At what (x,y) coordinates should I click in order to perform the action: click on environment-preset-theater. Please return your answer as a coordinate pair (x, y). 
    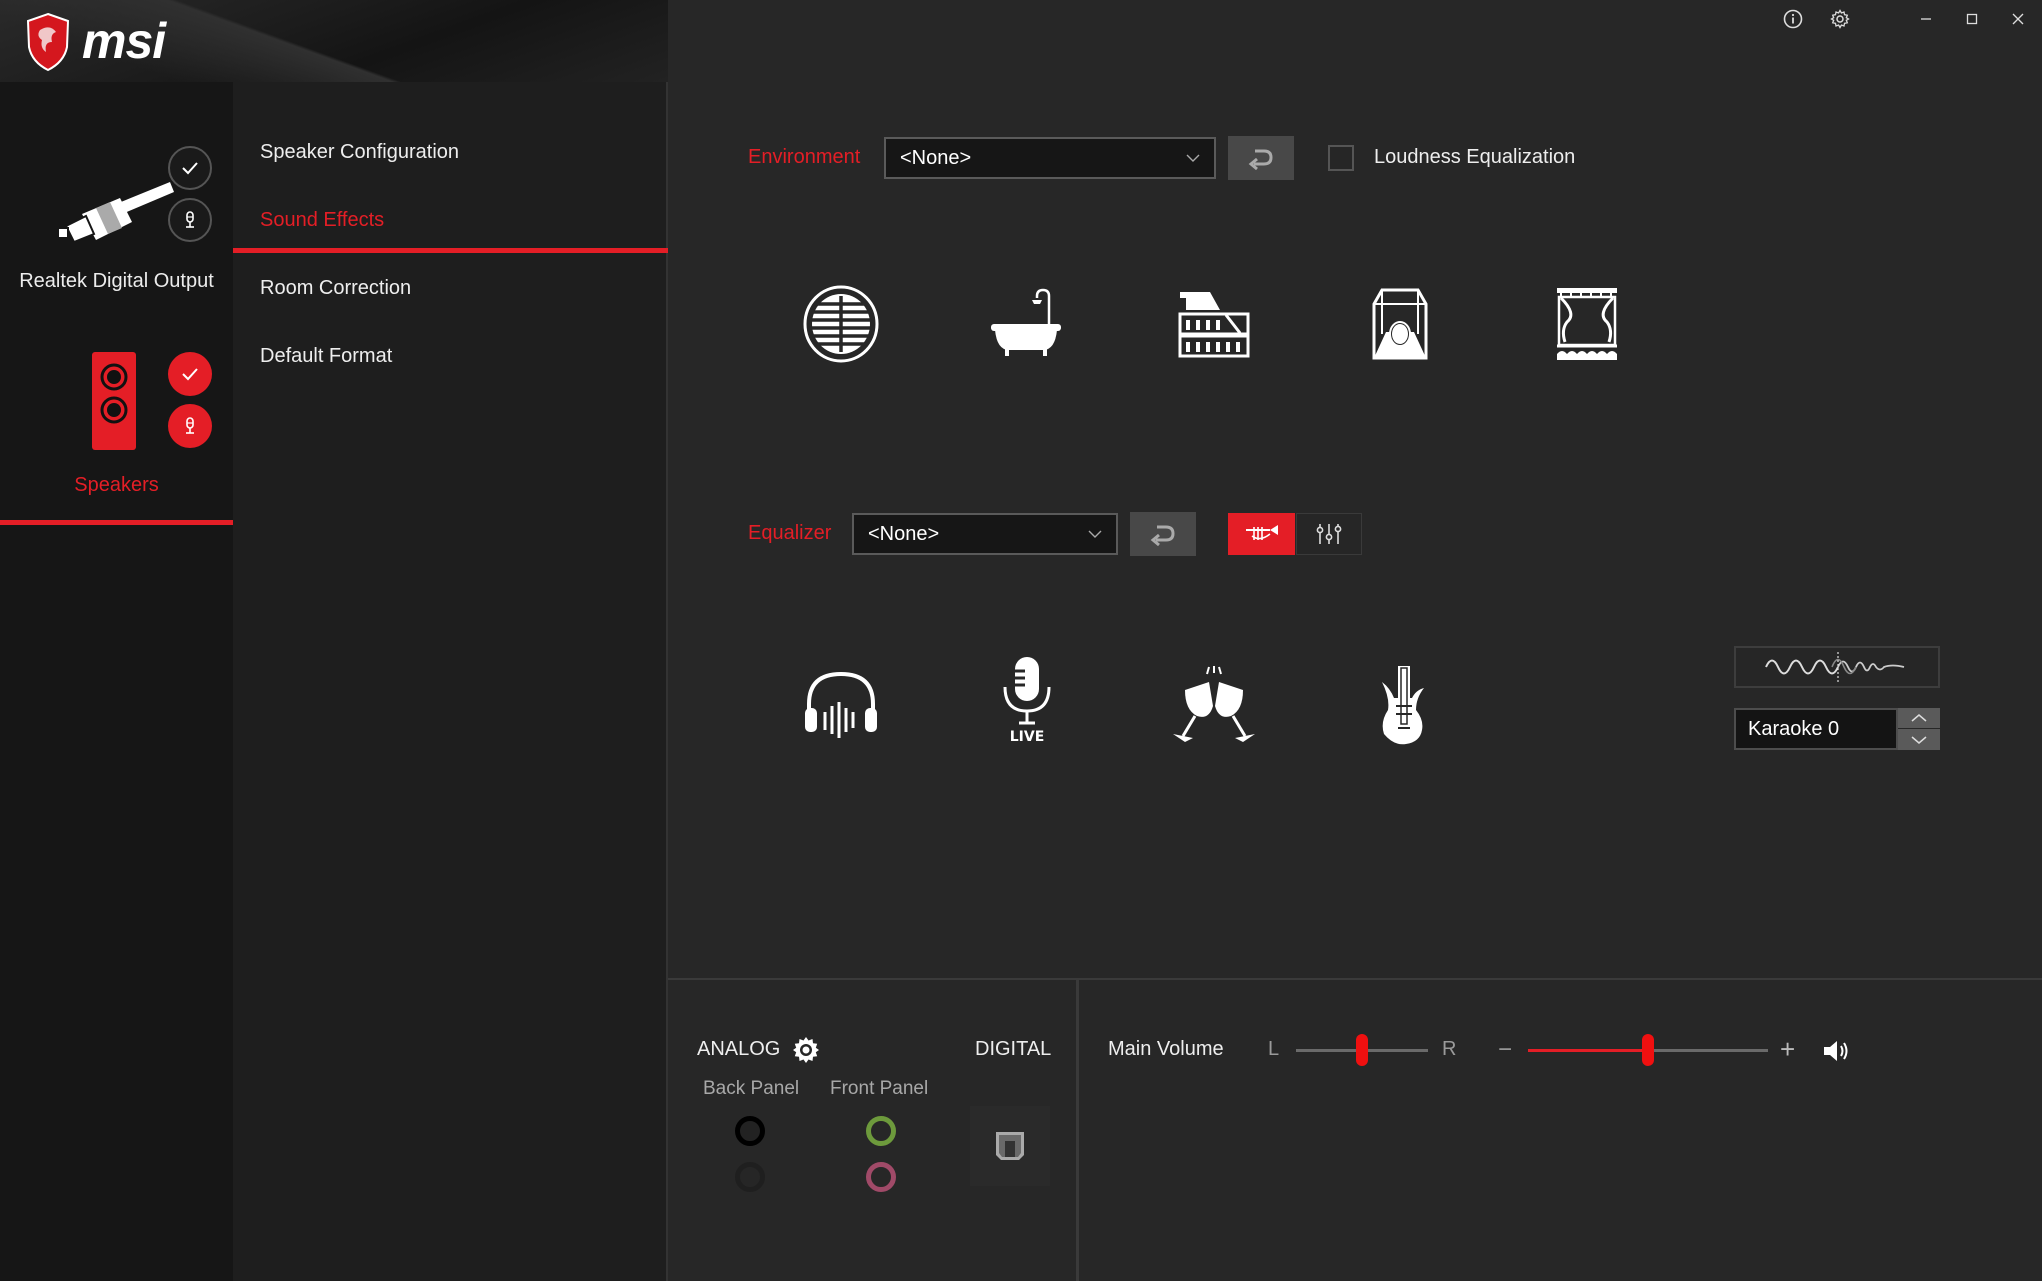
    Looking at the image, I should click on (1587, 324).